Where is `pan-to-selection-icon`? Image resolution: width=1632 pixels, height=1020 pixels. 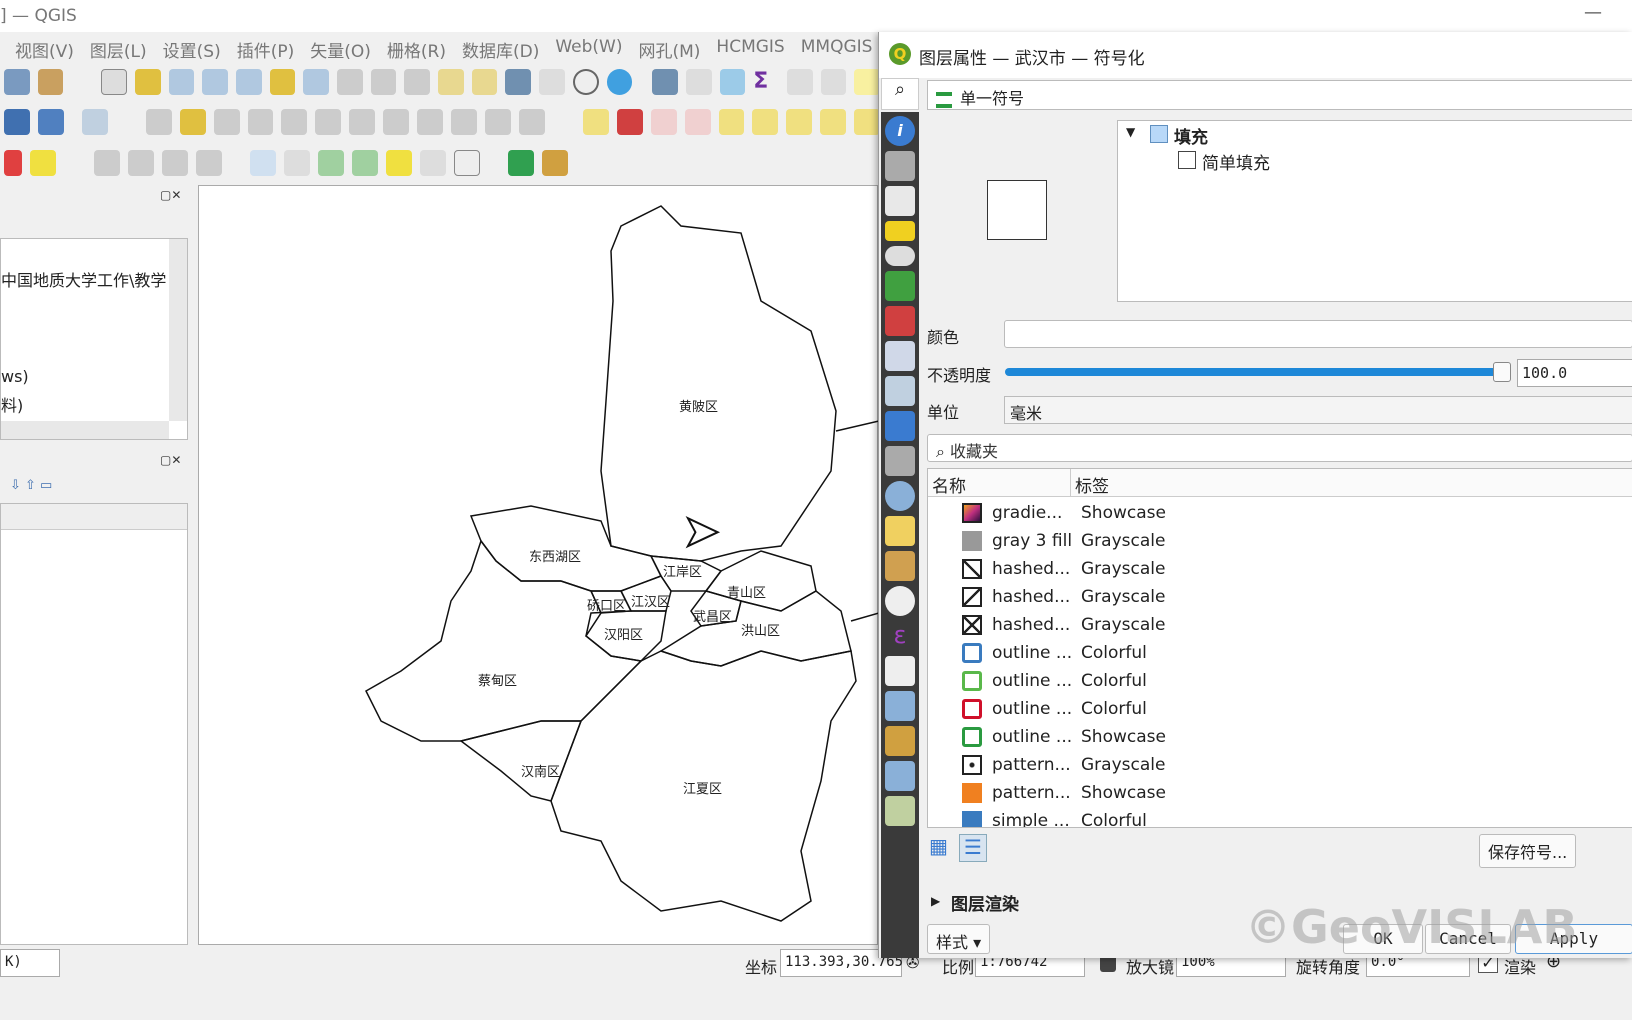
pan-to-selection-icon is located at coordinates (148, 82).